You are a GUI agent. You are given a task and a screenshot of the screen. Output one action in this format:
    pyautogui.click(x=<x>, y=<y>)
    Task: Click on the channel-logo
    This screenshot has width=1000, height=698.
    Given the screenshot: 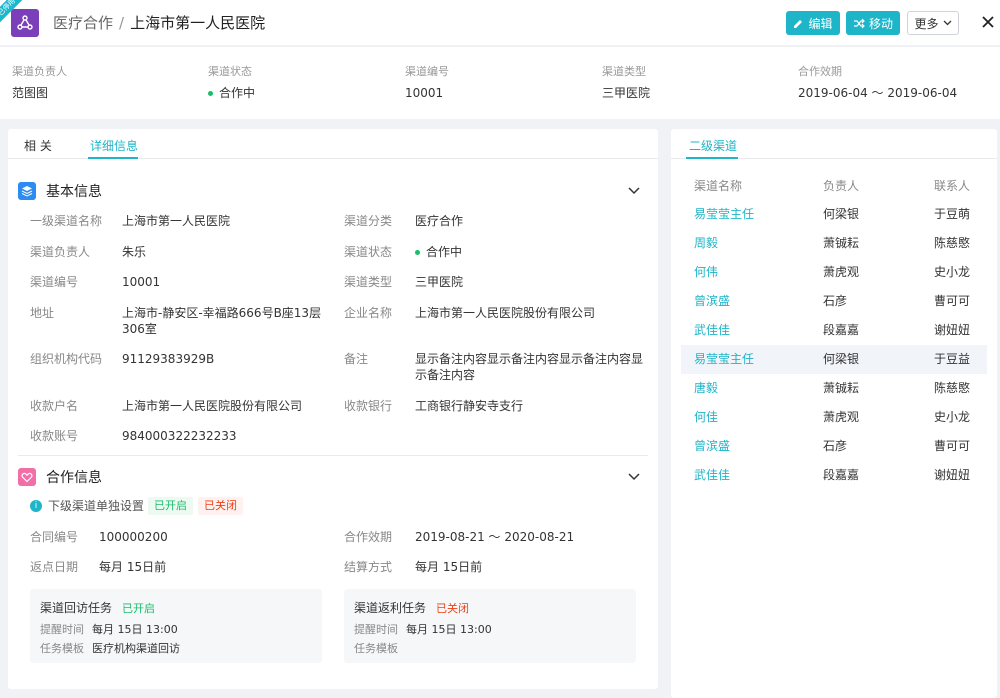 What is the action you would take?
    pyautogui.click(x=25, y=23)
    